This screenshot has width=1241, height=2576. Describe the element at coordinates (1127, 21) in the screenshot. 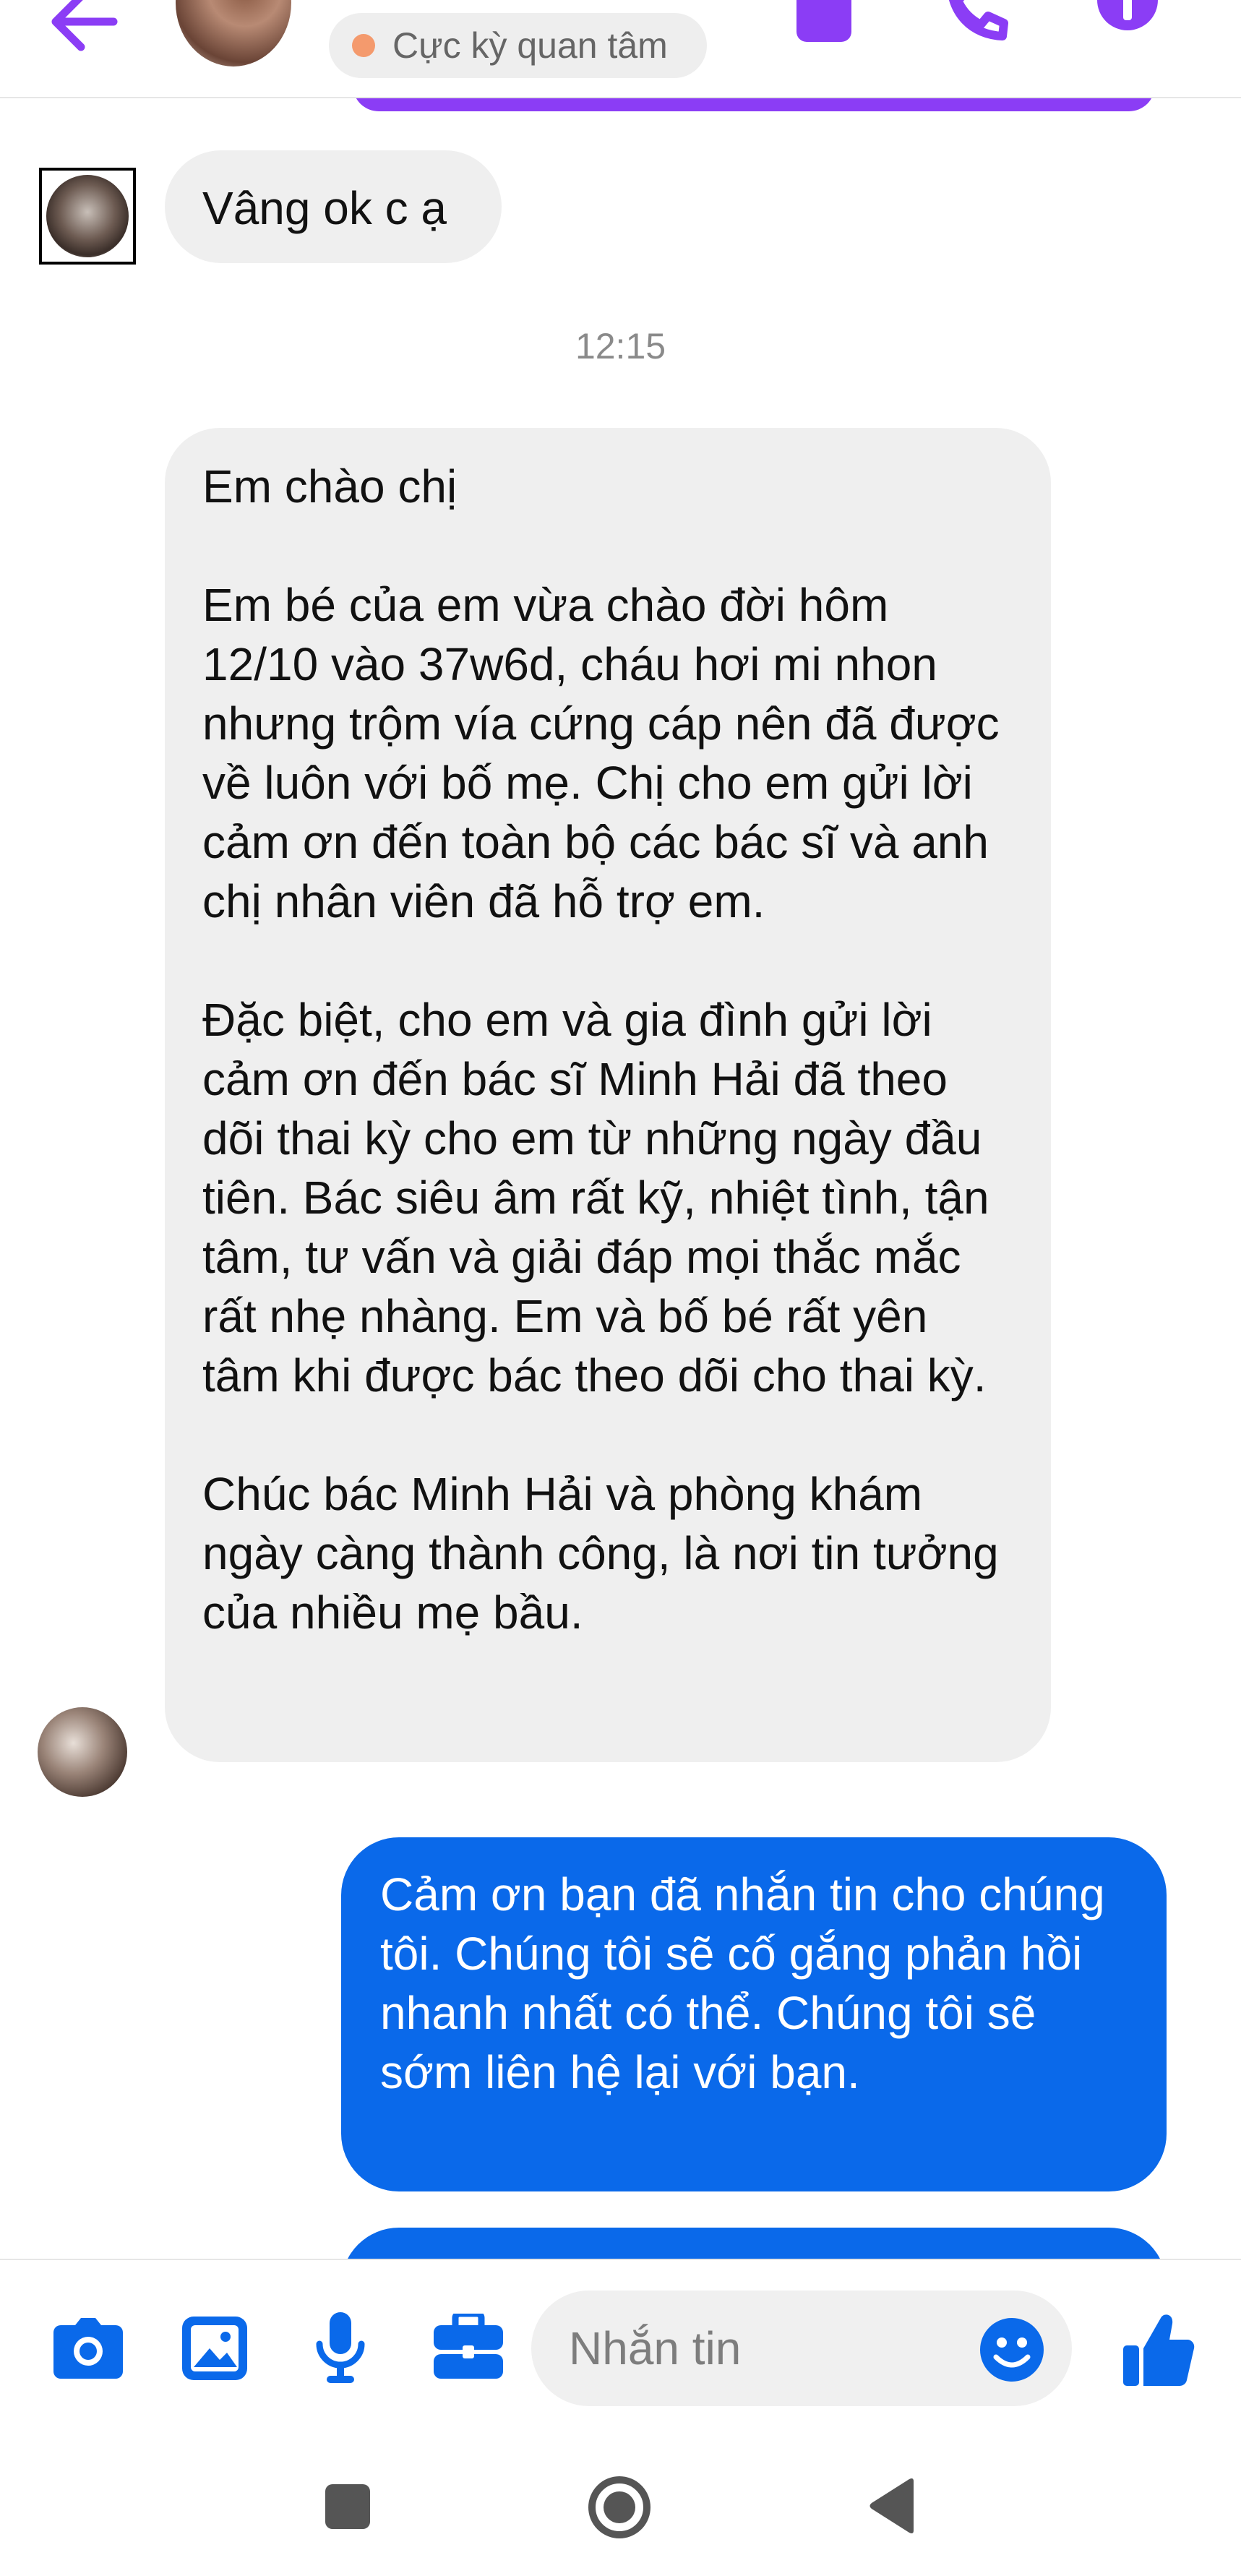

I see `info-icon` at that location.